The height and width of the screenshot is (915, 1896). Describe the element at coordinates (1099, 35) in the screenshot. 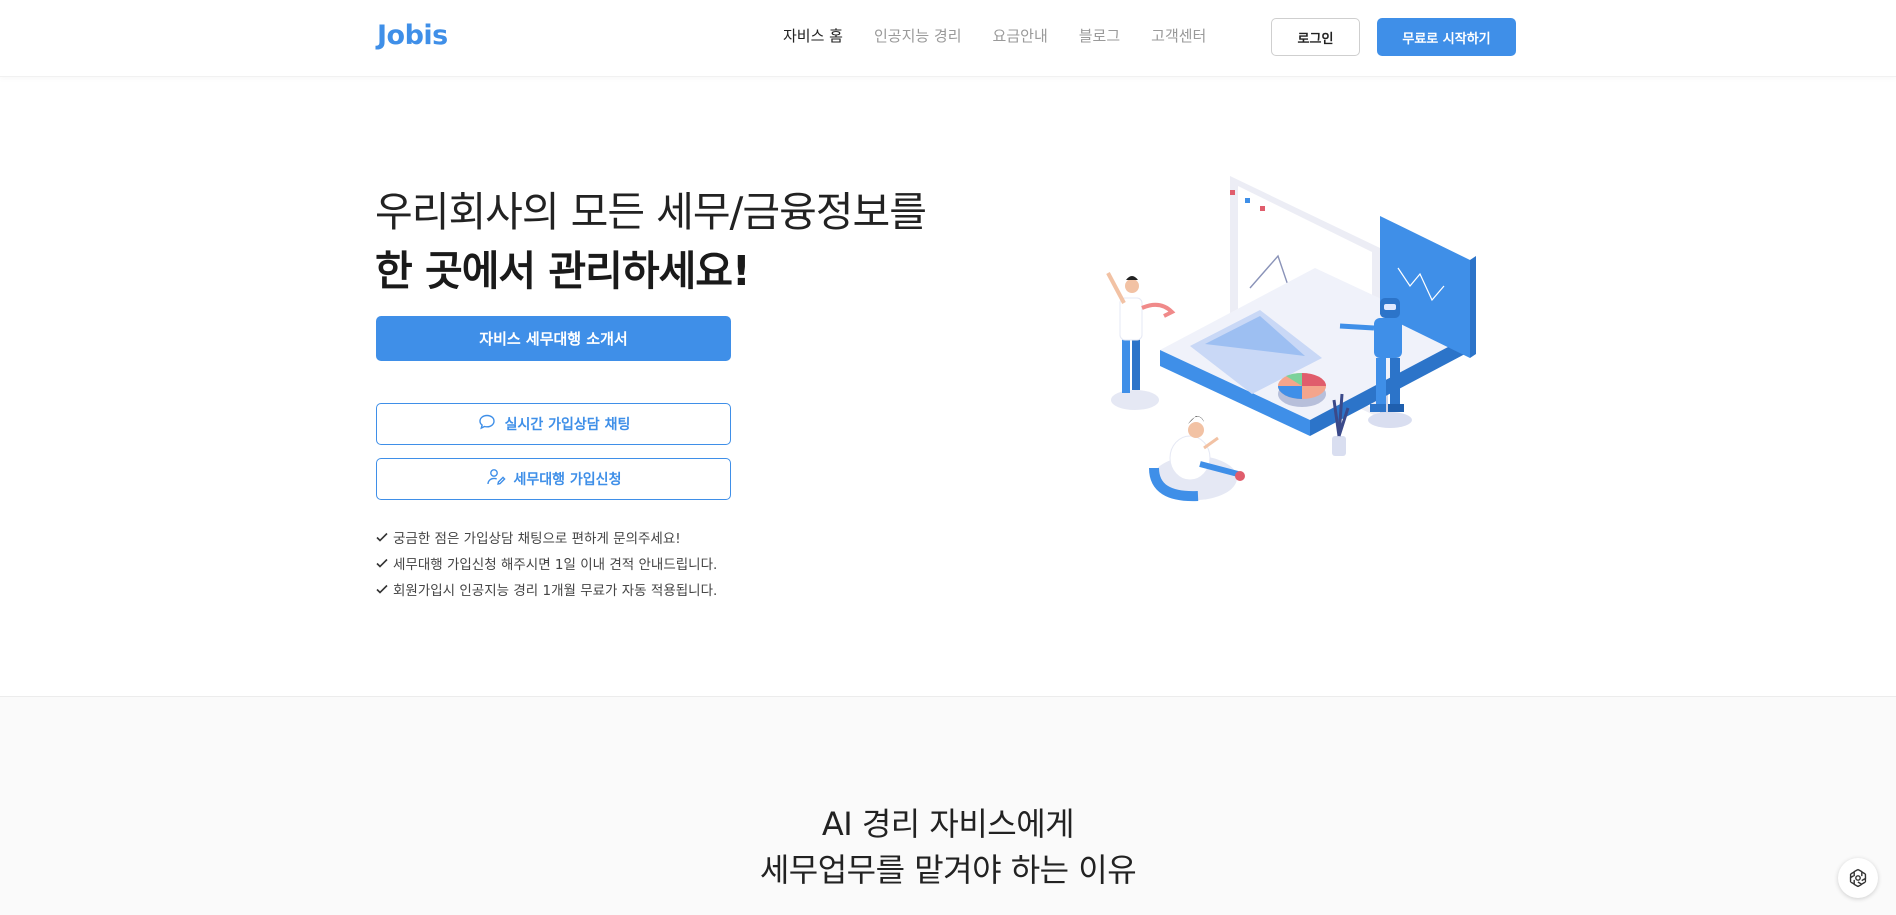

I see `nav-item-blog: 블로그` at that location.